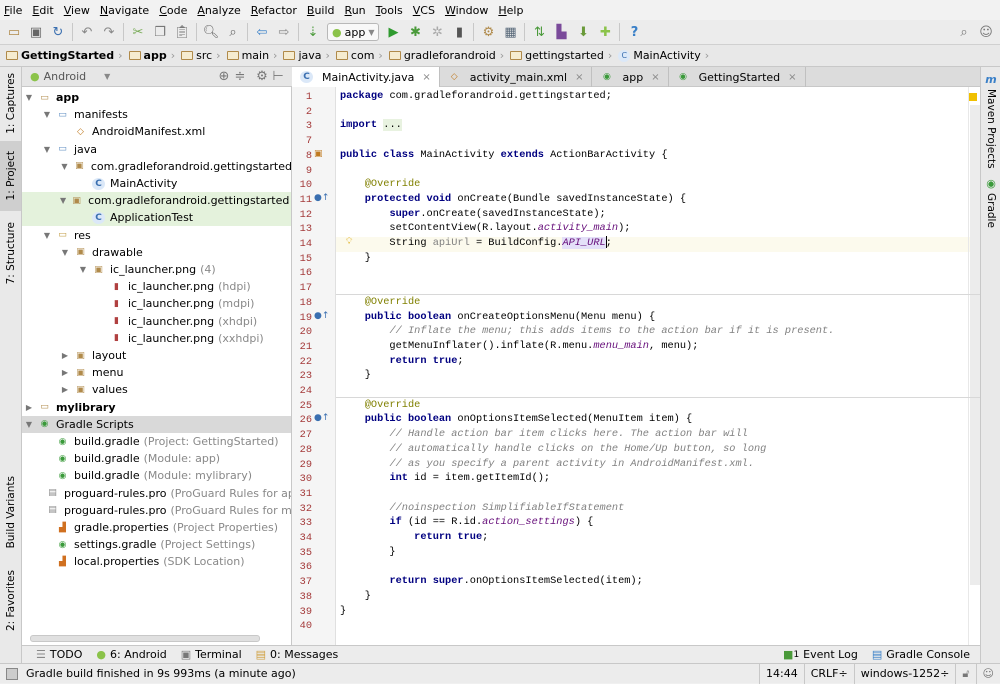  I want to click on menu-tools: Tools, so click(389, 10).